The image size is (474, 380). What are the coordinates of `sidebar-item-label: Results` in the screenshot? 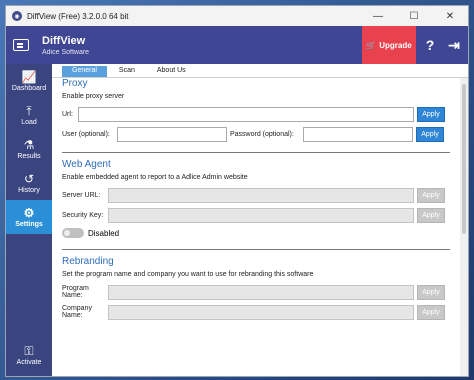 It's located at (29, 156).